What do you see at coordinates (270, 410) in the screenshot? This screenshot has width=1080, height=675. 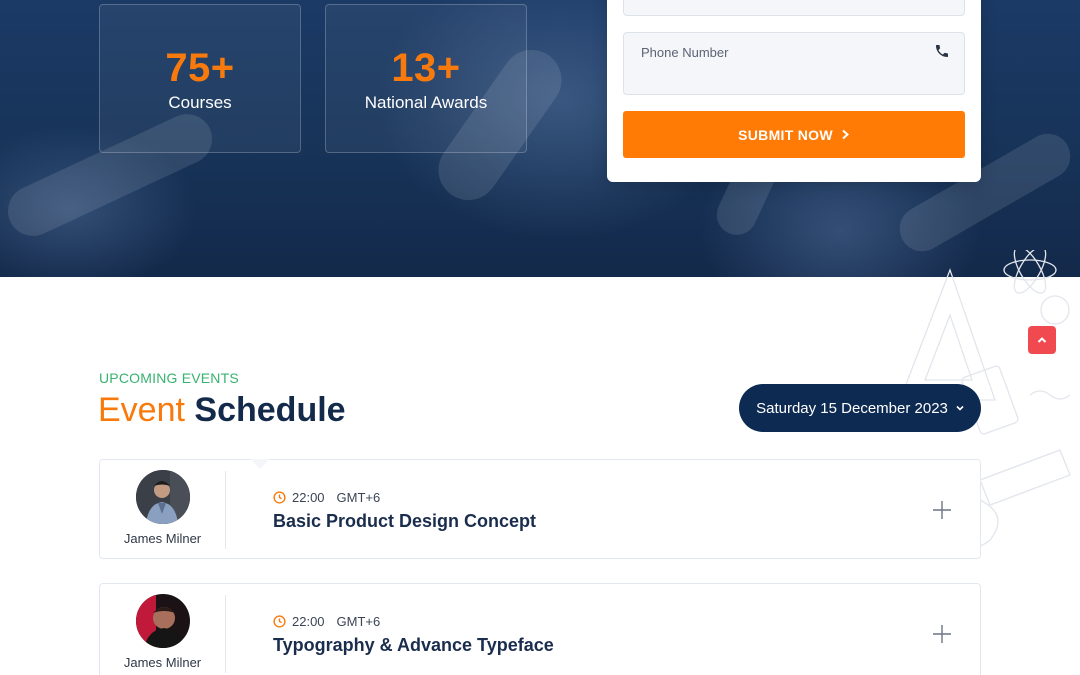 I see `section-title-part2: Schedule` at bounding box center [270, 410].